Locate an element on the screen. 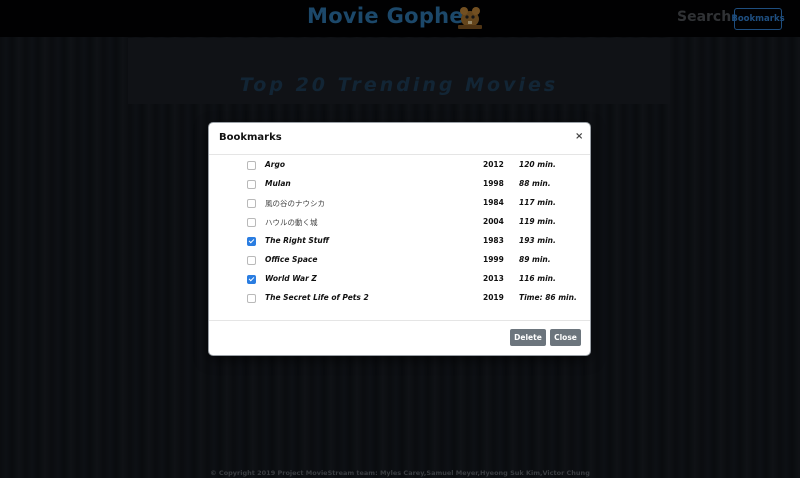 This screenshot has width=800, height=478. bookmark-year: 1983 is located at coordinates (493, 240).